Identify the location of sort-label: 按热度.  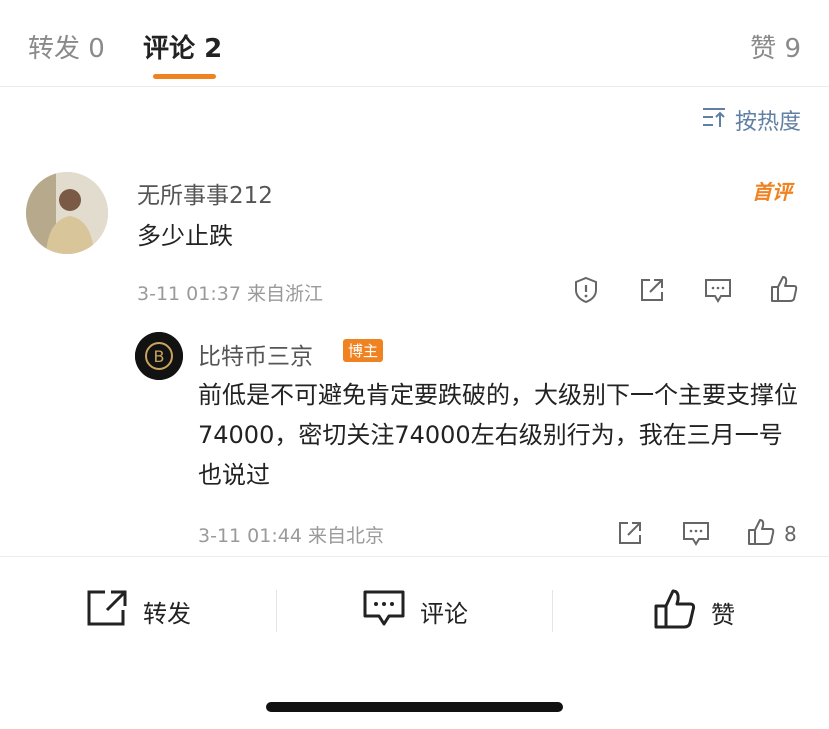
(767, 122).